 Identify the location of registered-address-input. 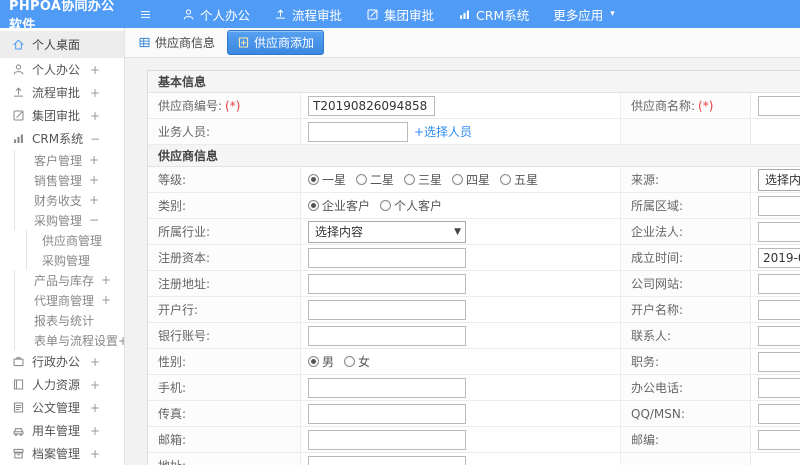
(387, 283).